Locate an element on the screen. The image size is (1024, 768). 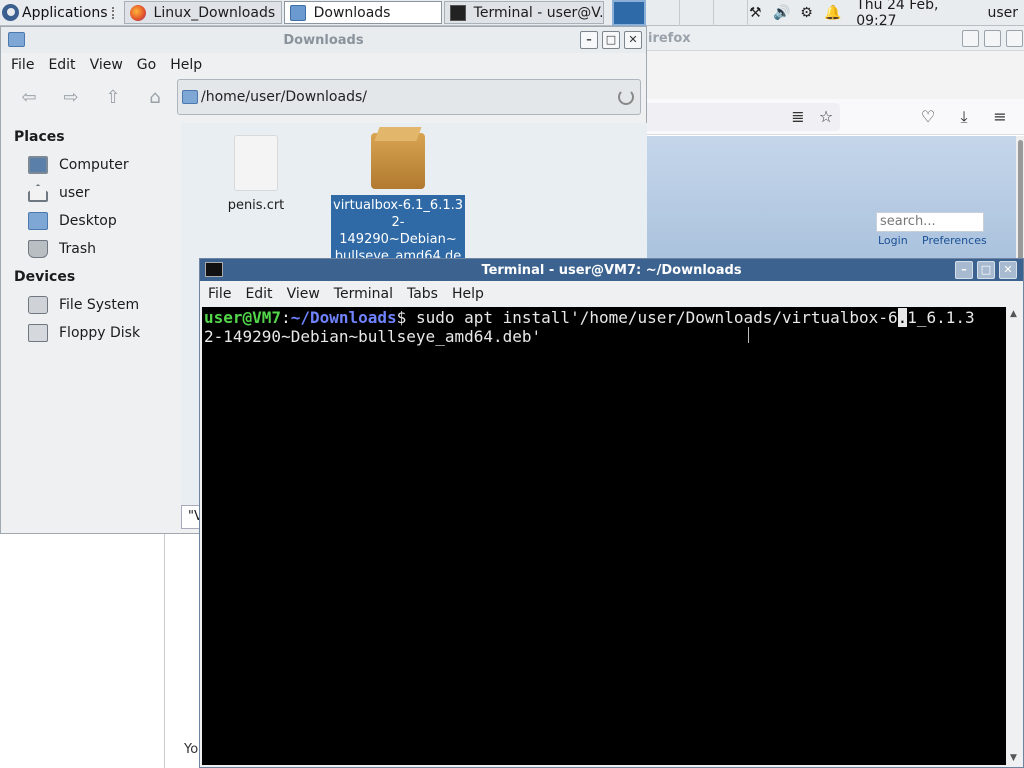
debian-logo-icon is located at coordinates (10, 12).